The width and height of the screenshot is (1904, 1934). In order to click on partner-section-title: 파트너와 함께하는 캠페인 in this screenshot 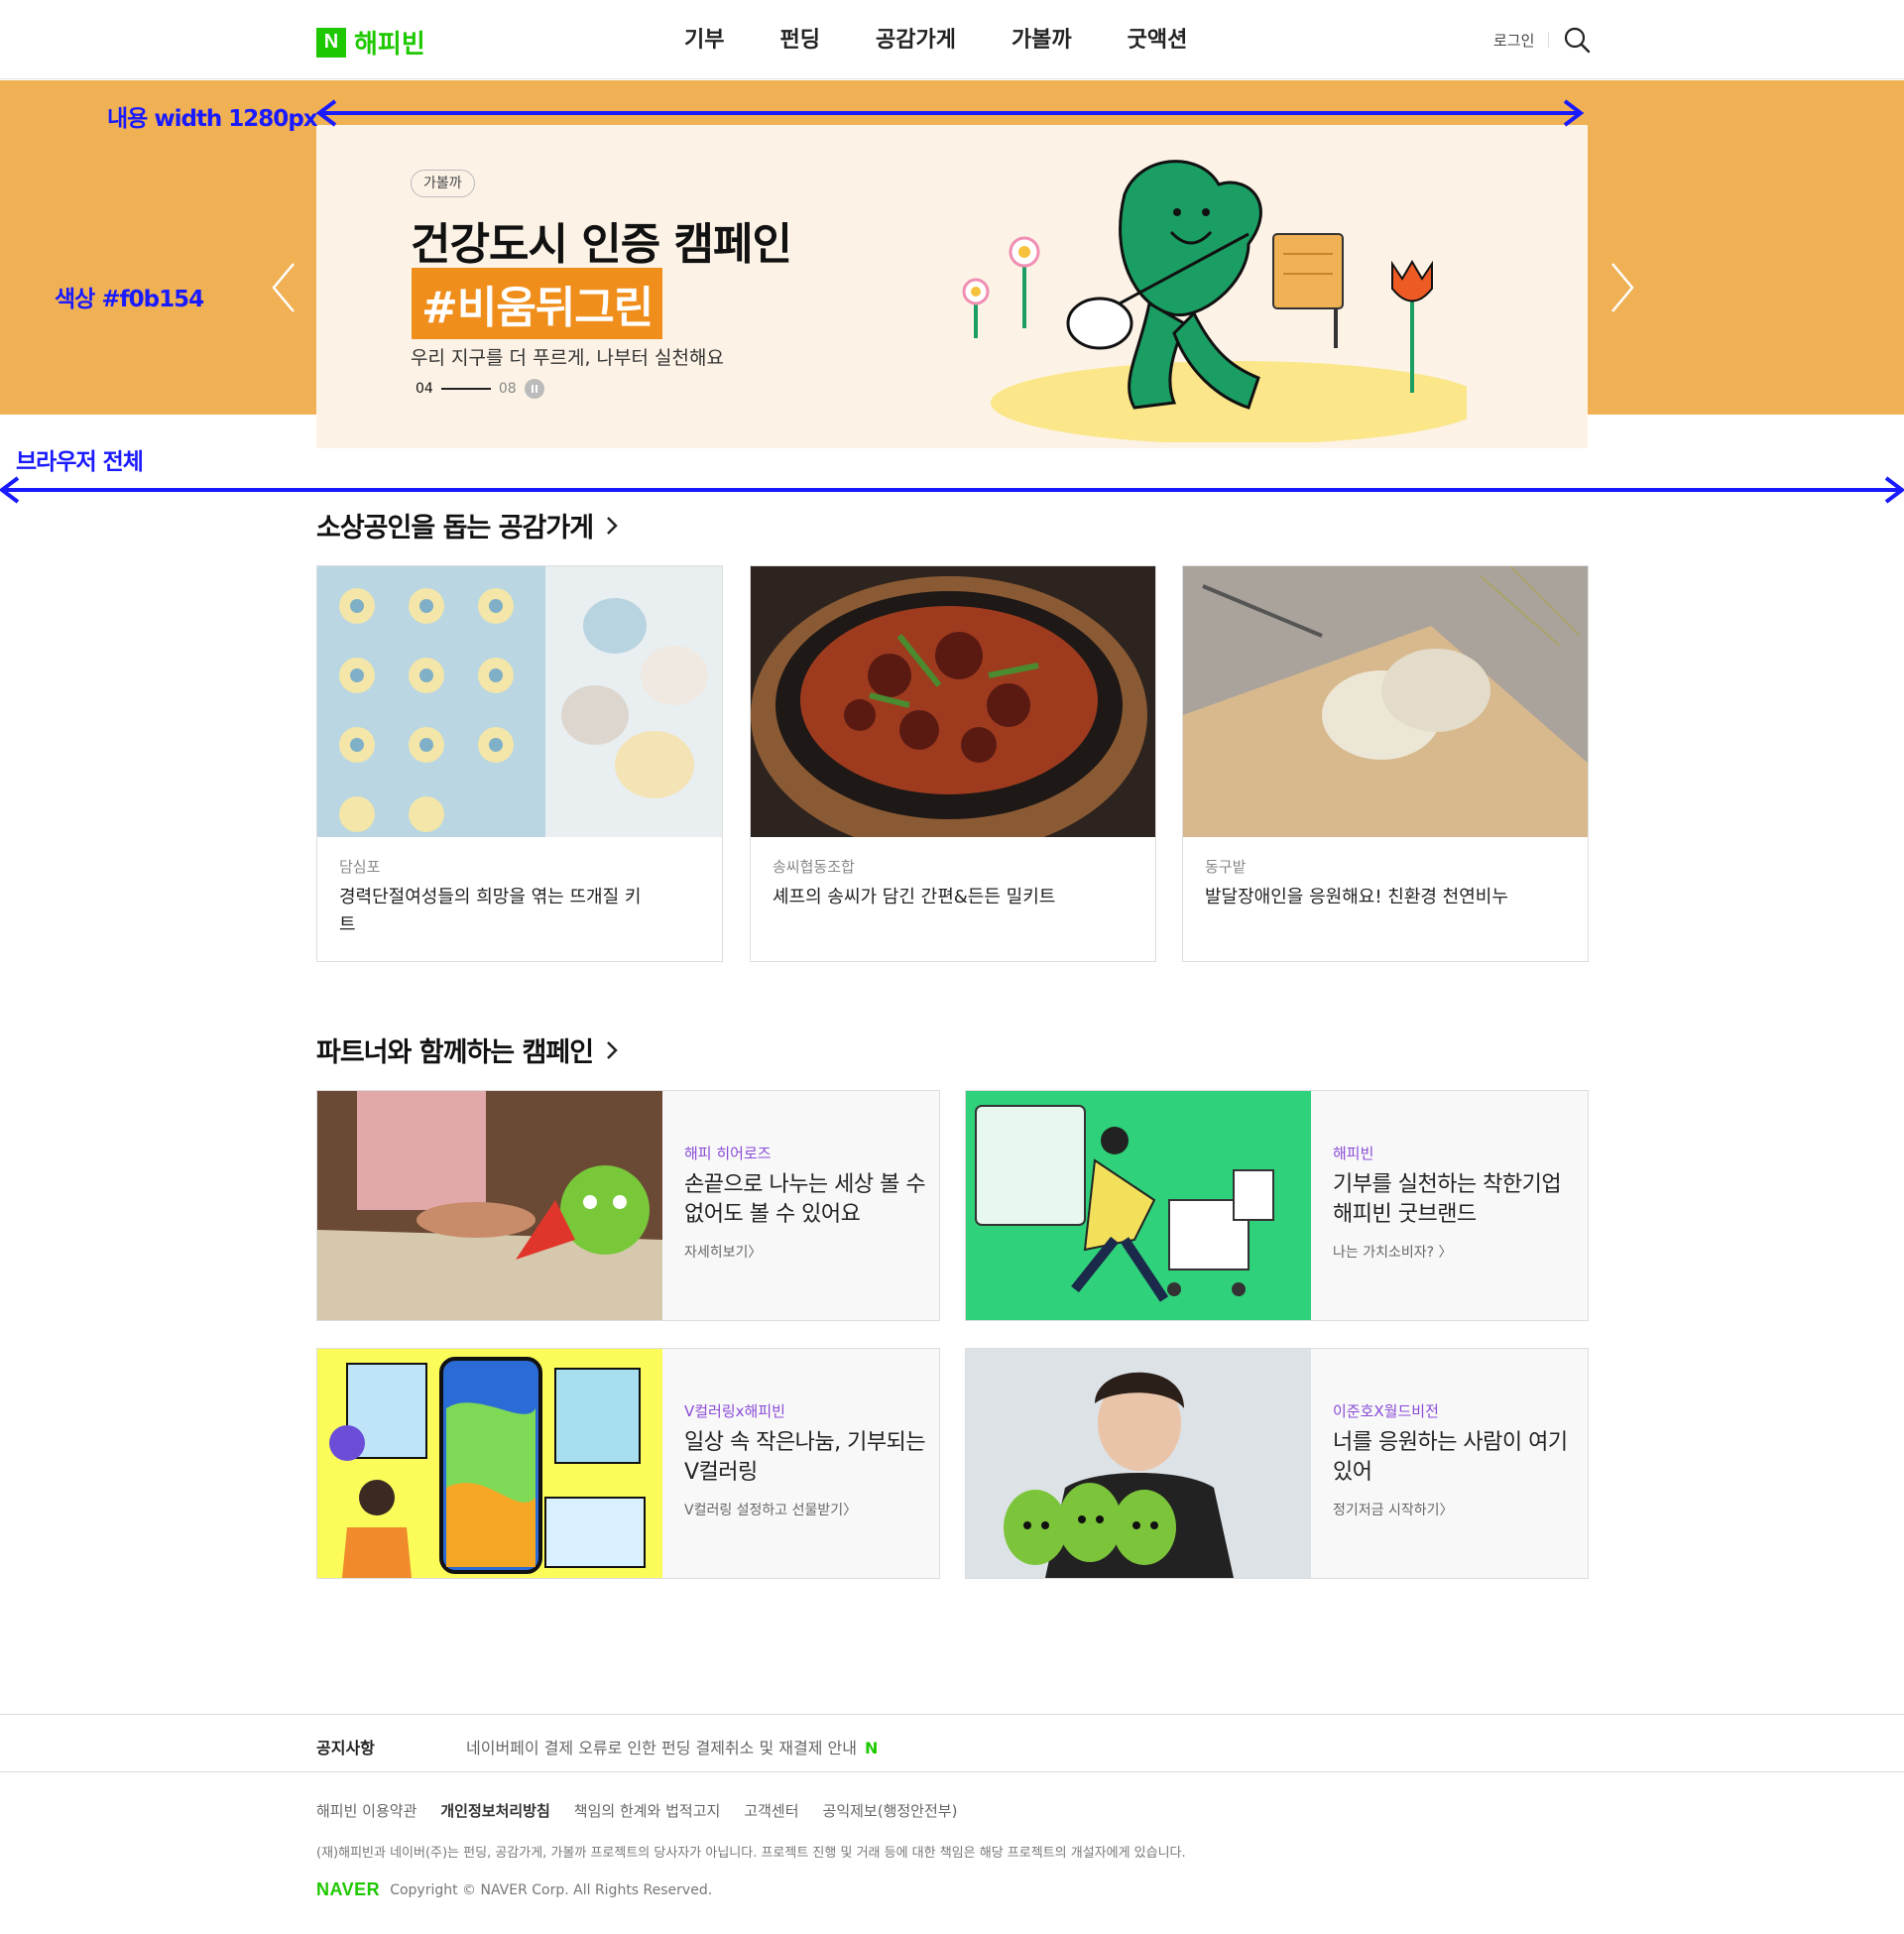, I will do `click(467, 1049)`.